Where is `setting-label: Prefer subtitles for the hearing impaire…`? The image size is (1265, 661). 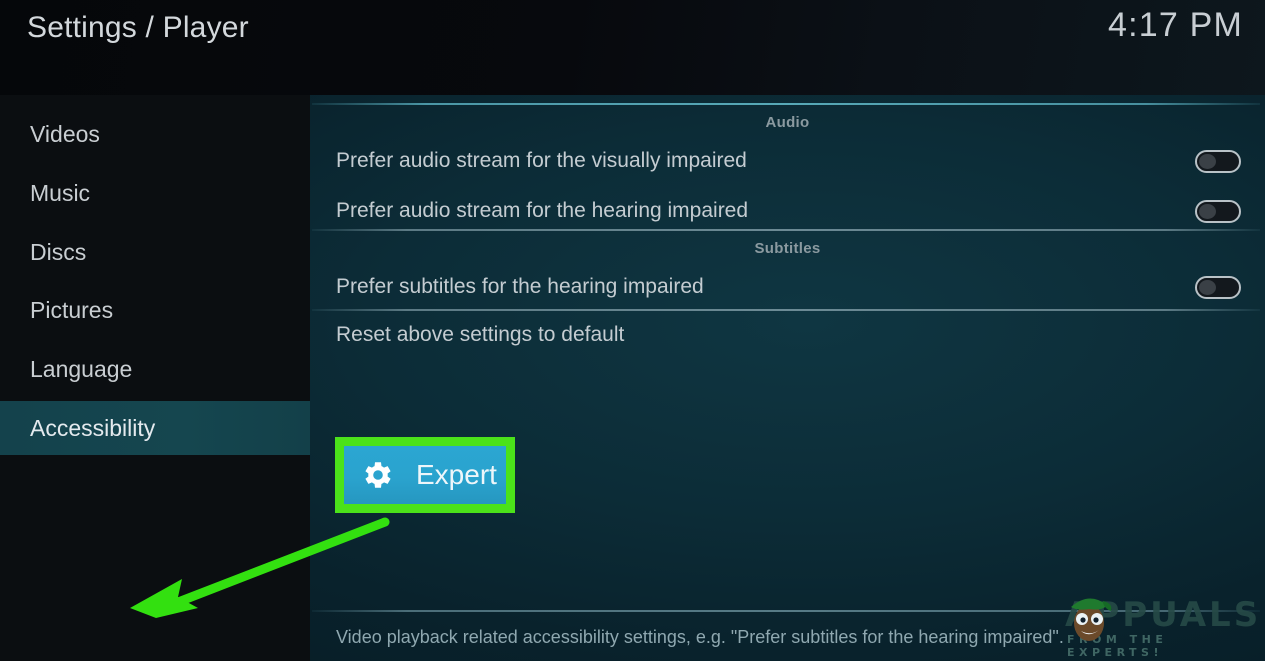 setting-label: Prefer subtitles for the hearing impaire… is located at coordinates (520, 286).